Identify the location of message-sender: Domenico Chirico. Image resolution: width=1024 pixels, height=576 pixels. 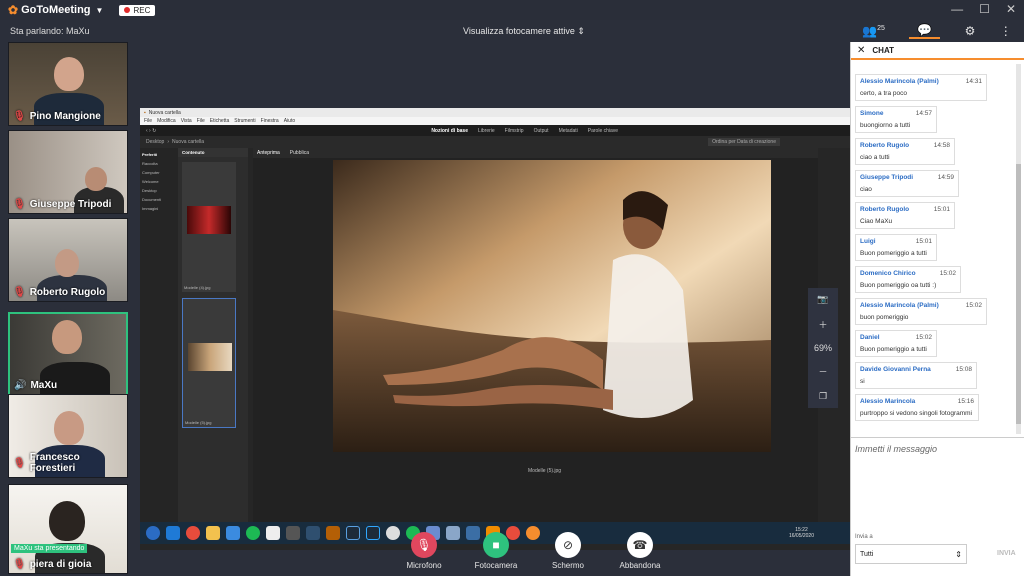
(888, 273).